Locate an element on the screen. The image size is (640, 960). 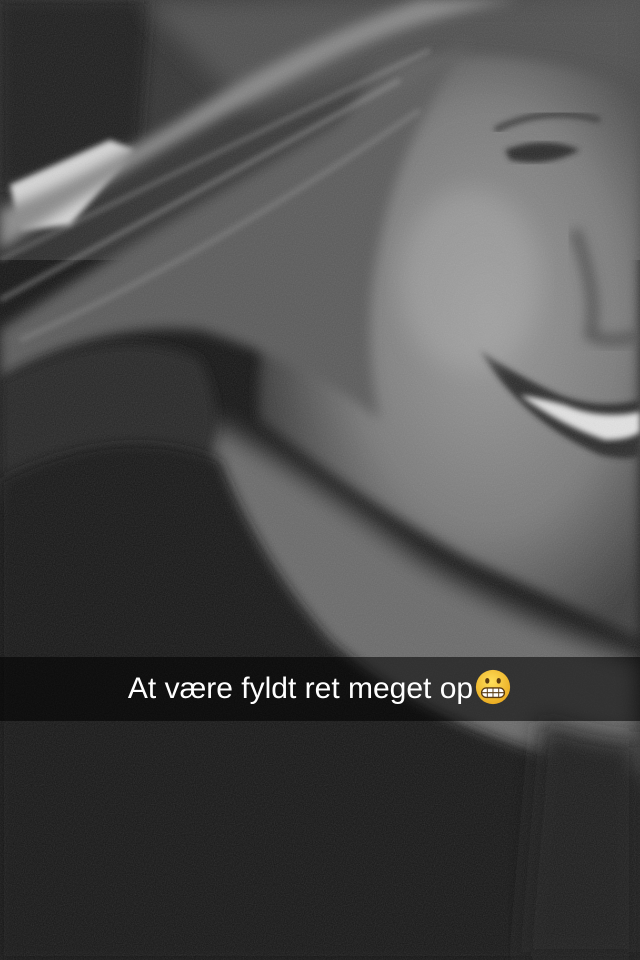
grimacing-face-emoji is located at coordinates (493, 687).